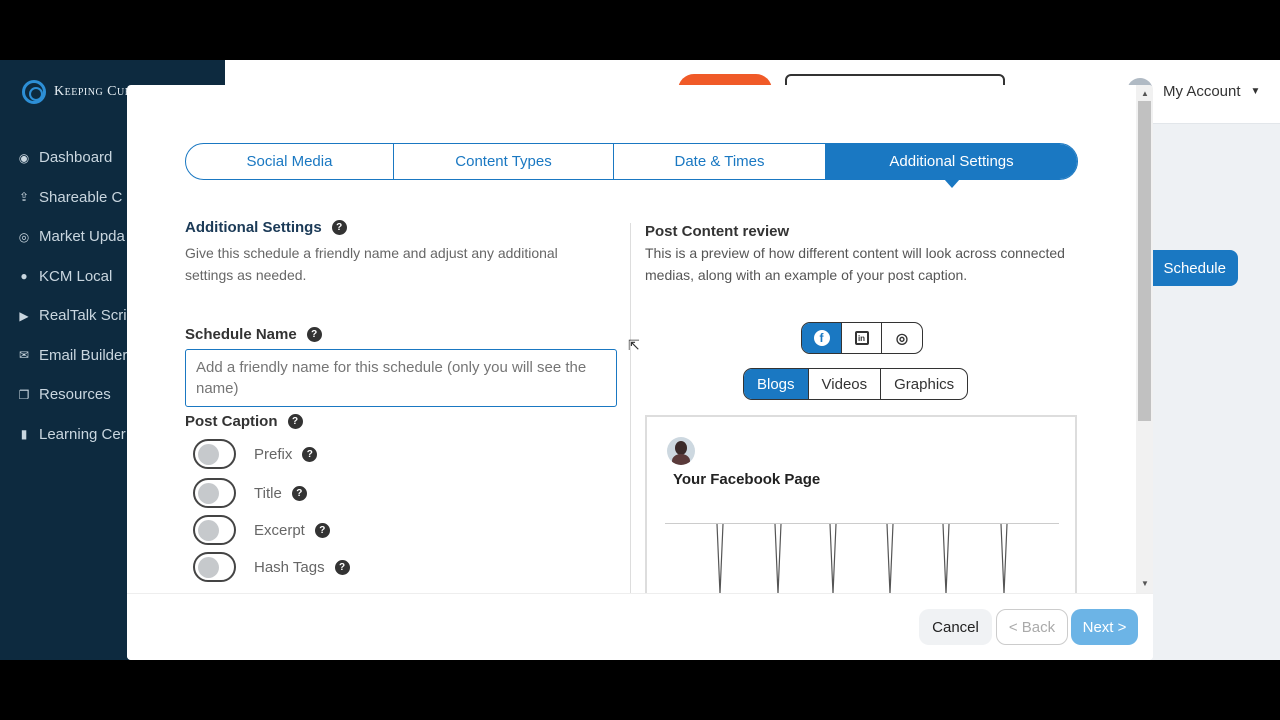 This screenshot has width=1280, height=720. Describe the element at coordinates (924, 384) in the screenshot. I see `content-type-graphics: Graphics` at that location.